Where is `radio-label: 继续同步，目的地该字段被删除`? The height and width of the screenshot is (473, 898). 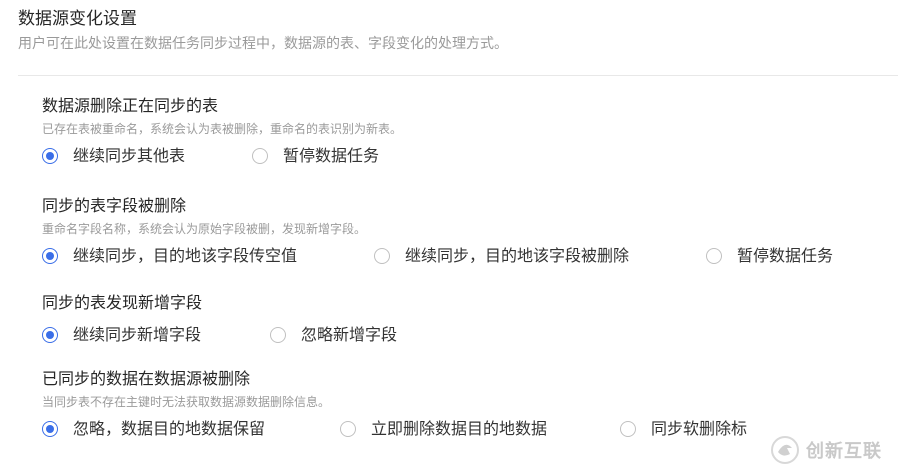
radio-label: 继续同步，目的地该字段被删除 is located at coordinates (517, 255).